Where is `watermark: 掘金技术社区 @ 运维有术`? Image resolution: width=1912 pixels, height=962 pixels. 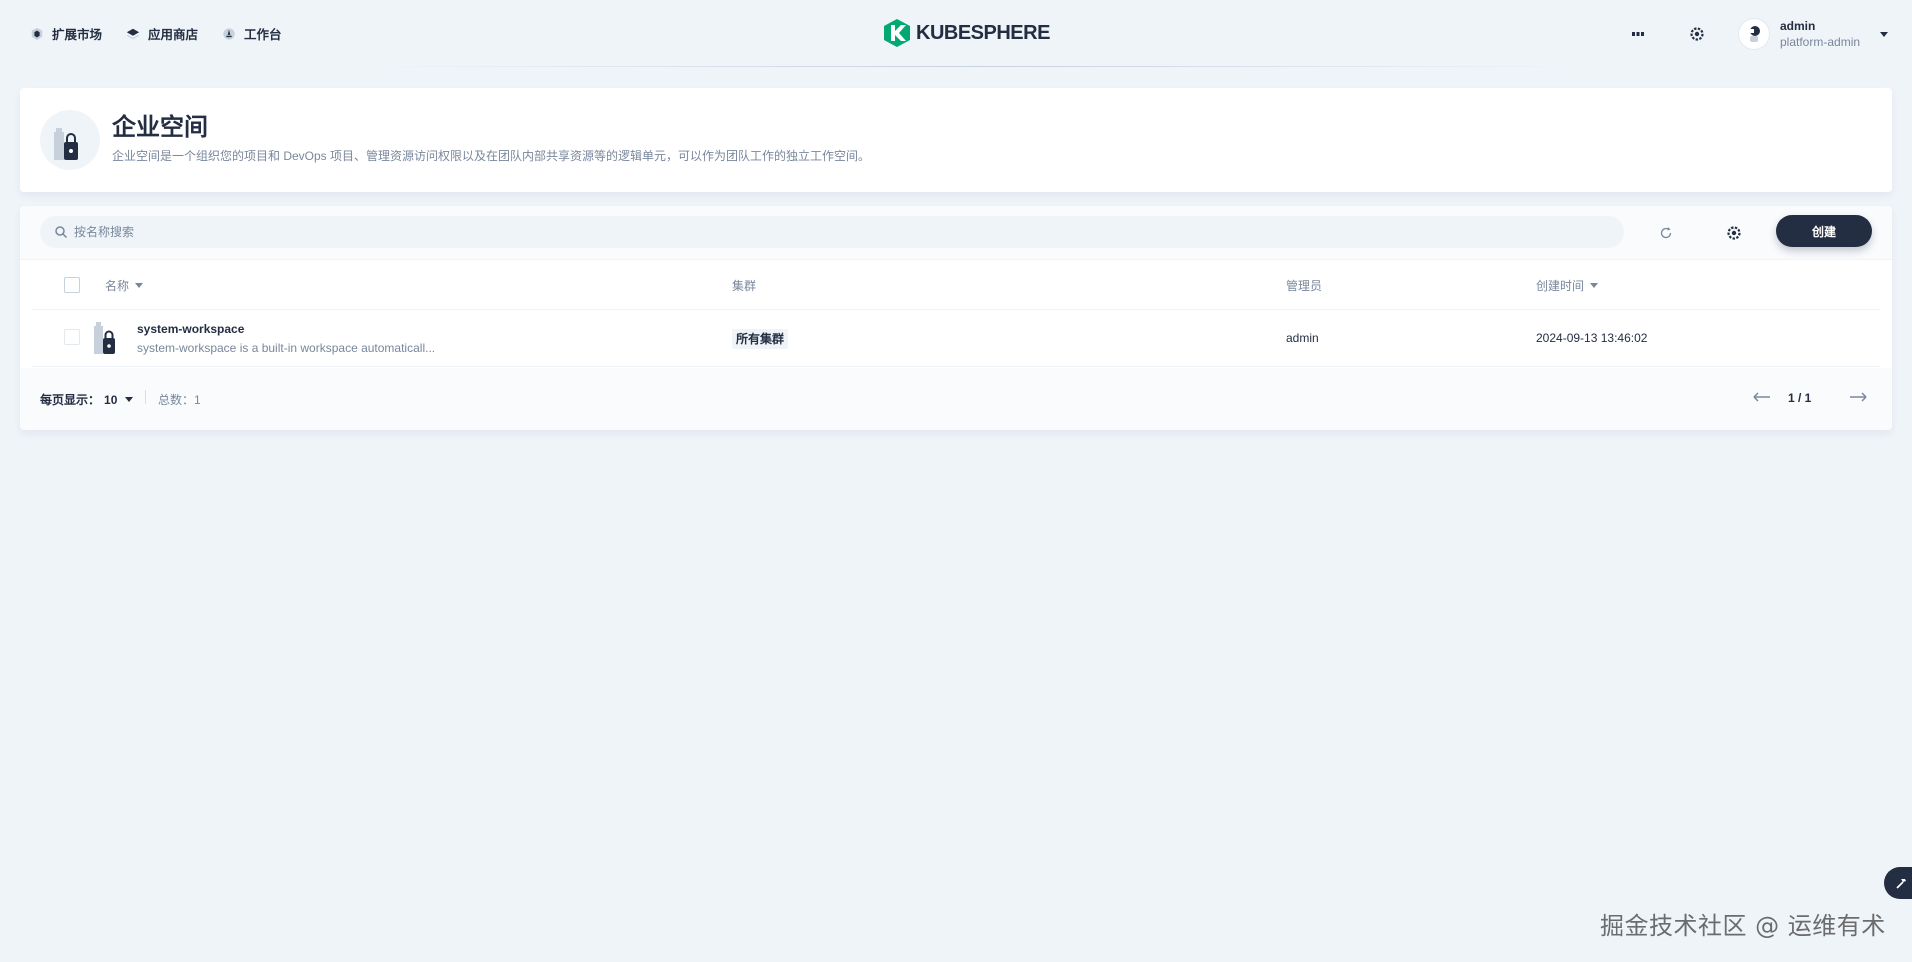
watermark: 掘金技术社区 @ 运维有术 is located at coordinates (1743, 926).